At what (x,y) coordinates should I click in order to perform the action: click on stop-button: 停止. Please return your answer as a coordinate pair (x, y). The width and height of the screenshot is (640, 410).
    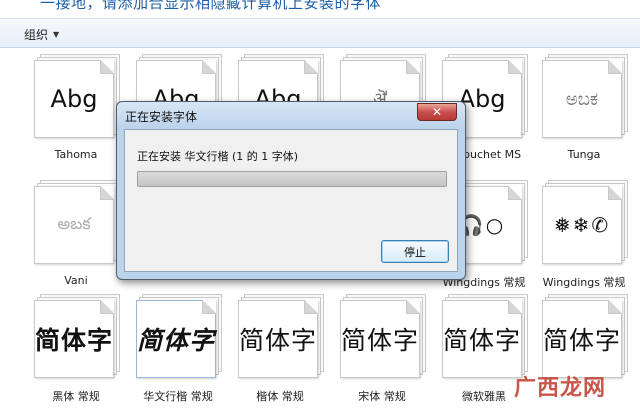
    Looking at the image, I should click on (415, 251).